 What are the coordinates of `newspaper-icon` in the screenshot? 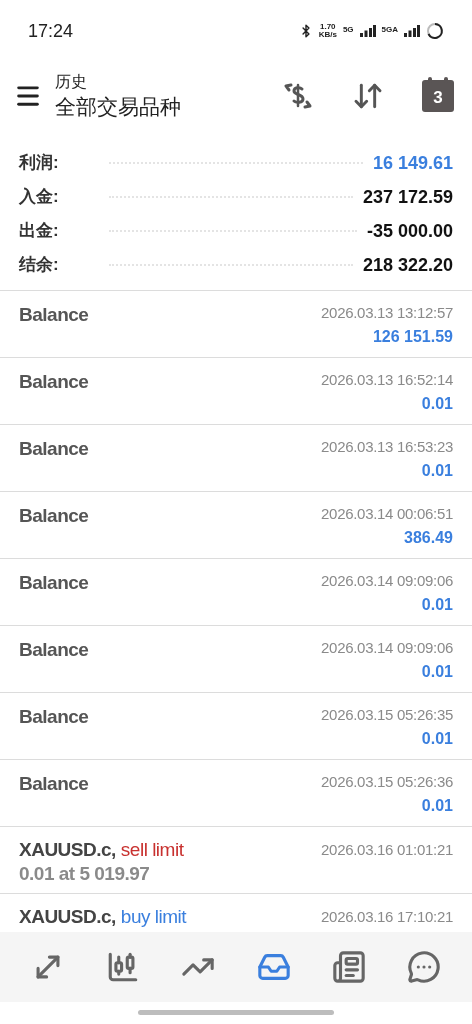 It's located at (348, 967).